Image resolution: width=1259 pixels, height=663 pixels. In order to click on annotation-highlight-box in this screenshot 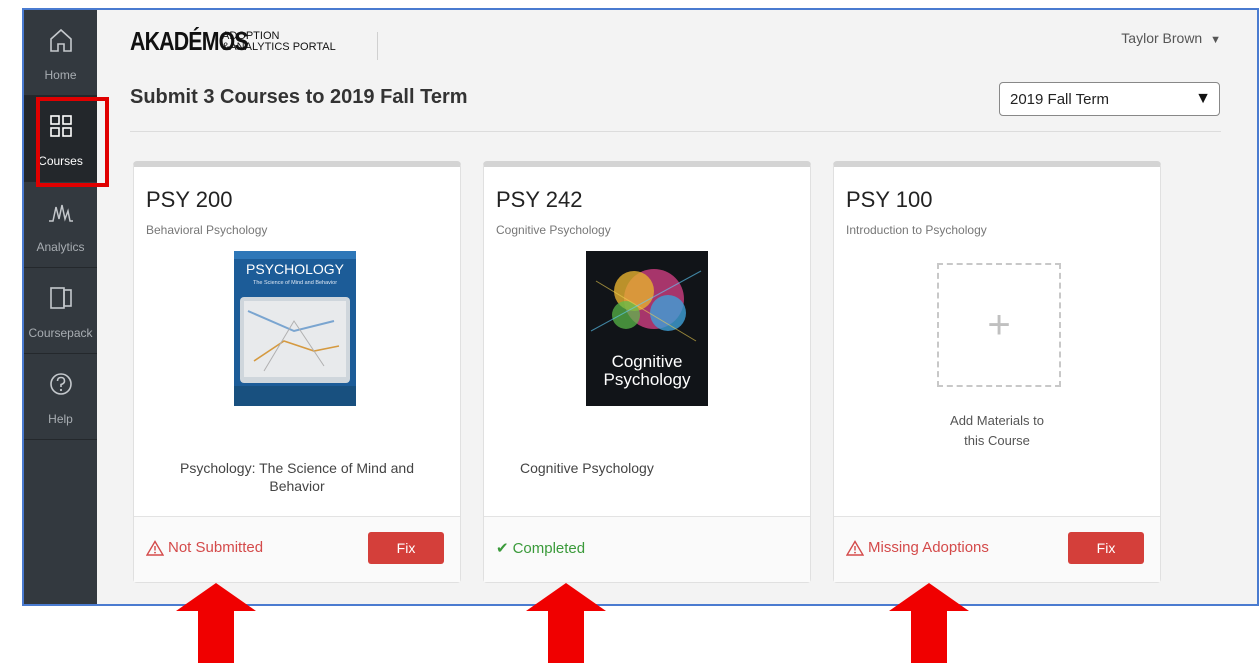, I will do `click(72, 142)`.